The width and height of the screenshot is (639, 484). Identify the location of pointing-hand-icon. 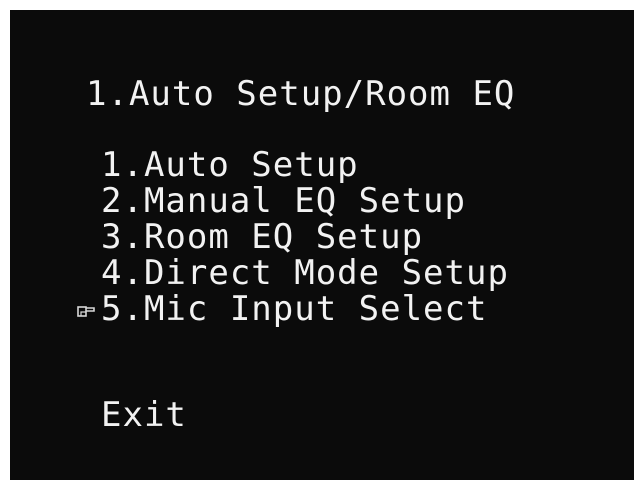
(86, 311).